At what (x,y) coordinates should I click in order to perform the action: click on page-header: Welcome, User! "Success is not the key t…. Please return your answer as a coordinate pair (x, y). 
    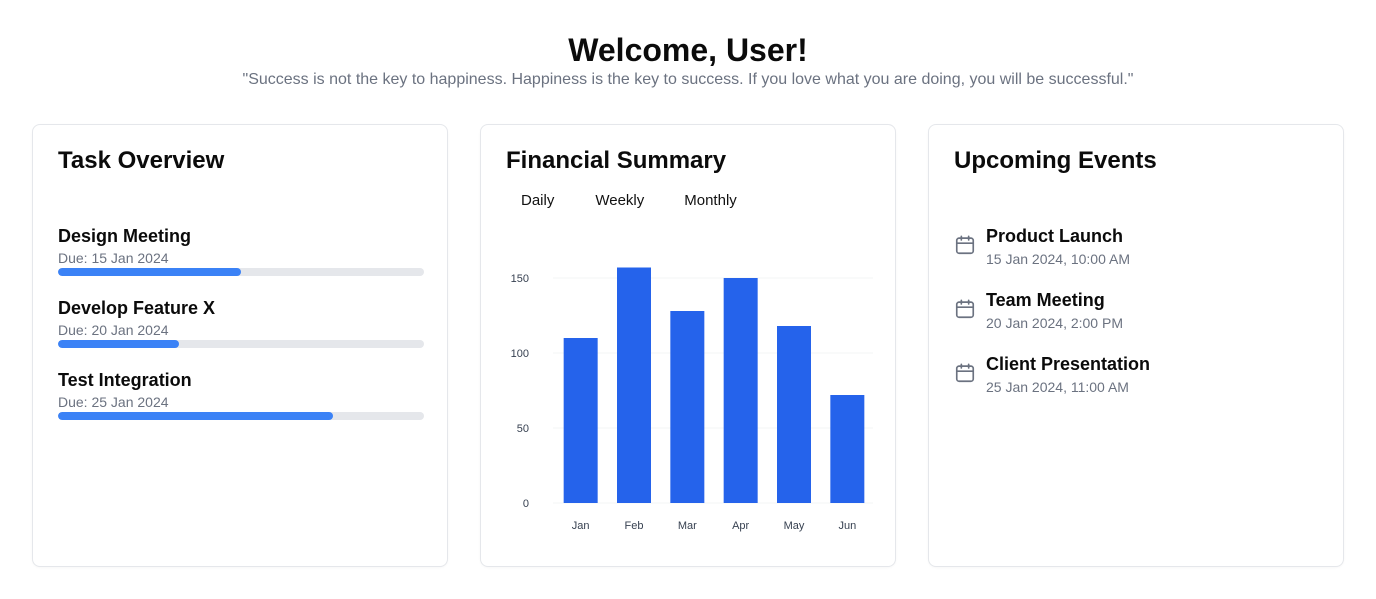
    Looking at the image, I should click on (688, 60).